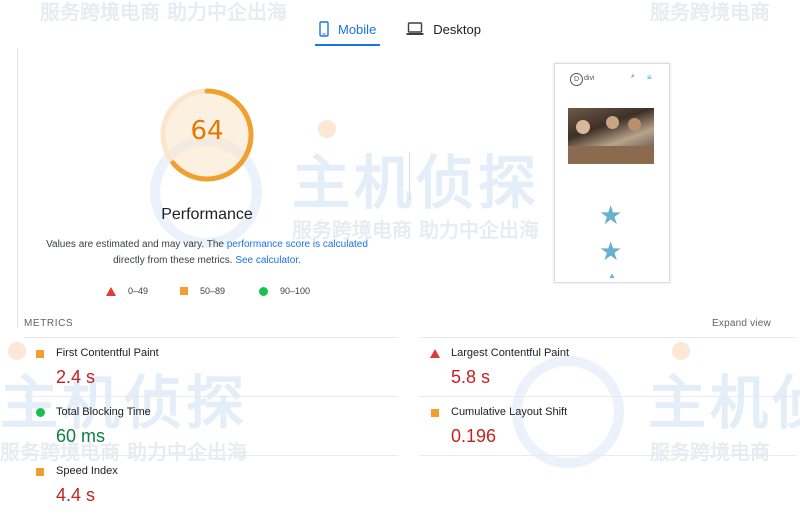  What do you see at coordinates (297, 244) in the screenshot?
I see `score-calculated-link: performance score is calculated` at bounding box center [297, 244].